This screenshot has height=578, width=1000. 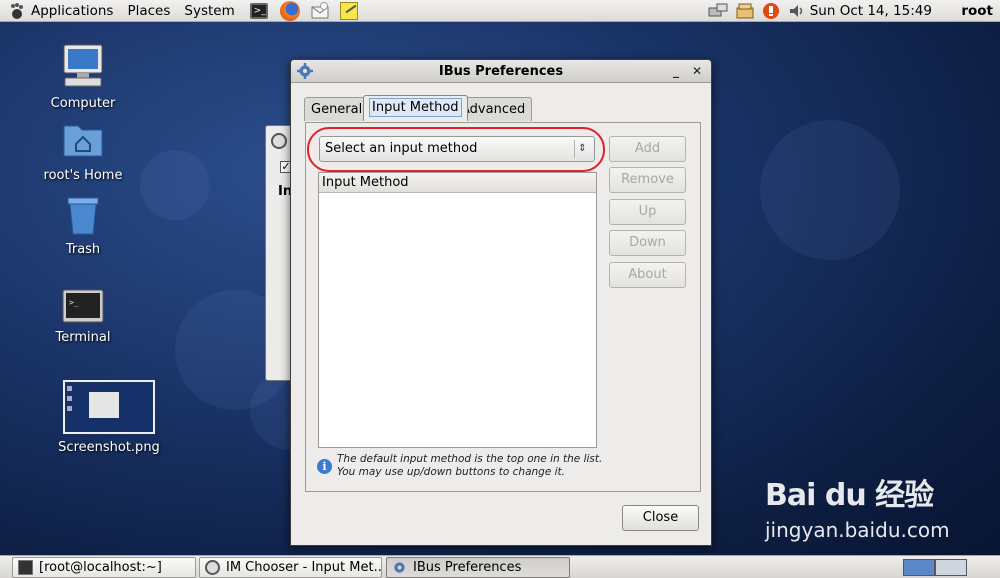 What do you see at coordinates (83, 306) in the screenshot?
I see `terminal-icon: >_` at bounding box center [83, 306].